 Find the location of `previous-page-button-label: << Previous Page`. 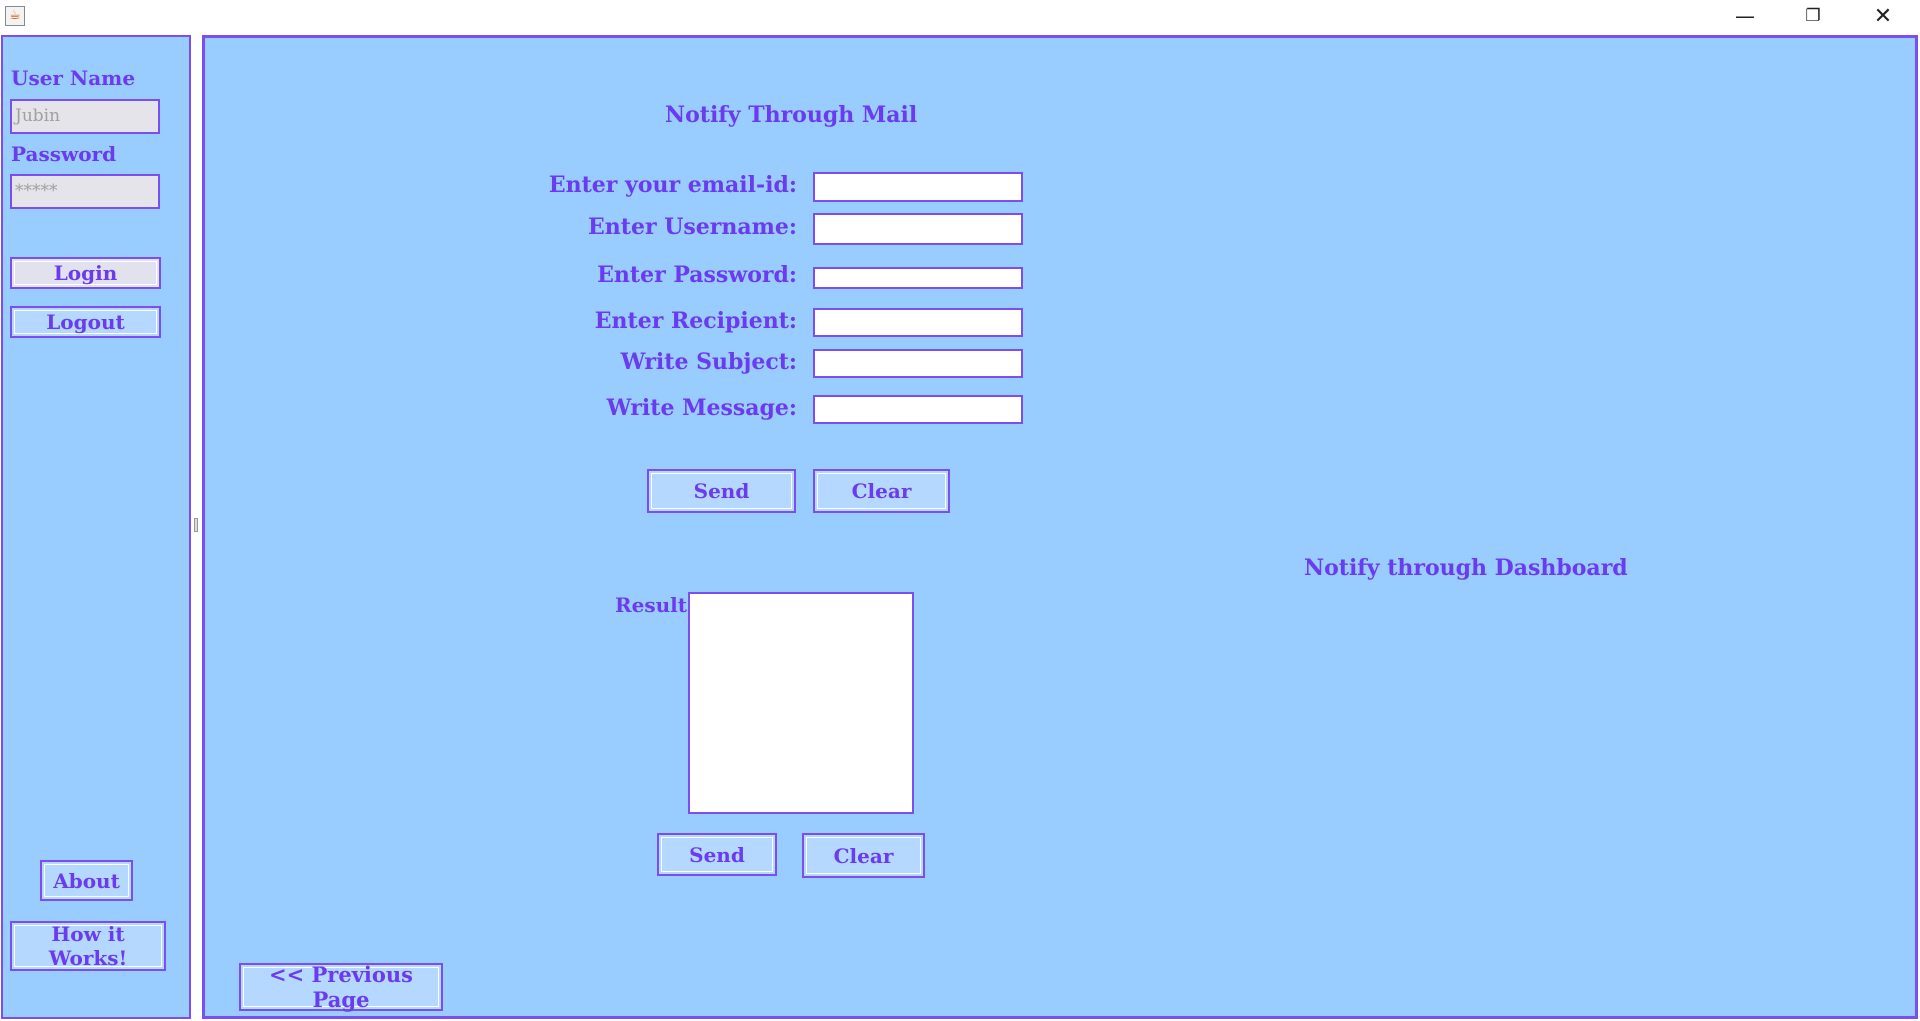

previous-page-button-label: << Previous Page is located at coordinates (341, 987).